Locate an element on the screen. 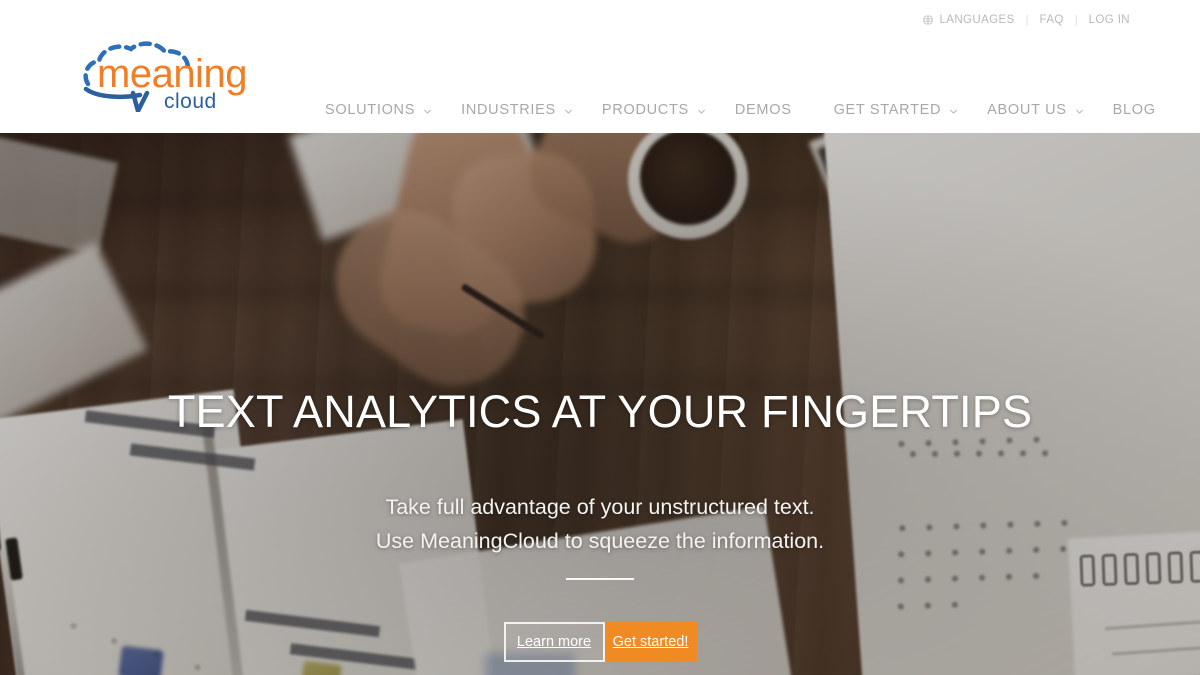 The height and width of the screenshot is (675, 1200). languages-link: LANGUAGES is located at coordinates (968, 20).